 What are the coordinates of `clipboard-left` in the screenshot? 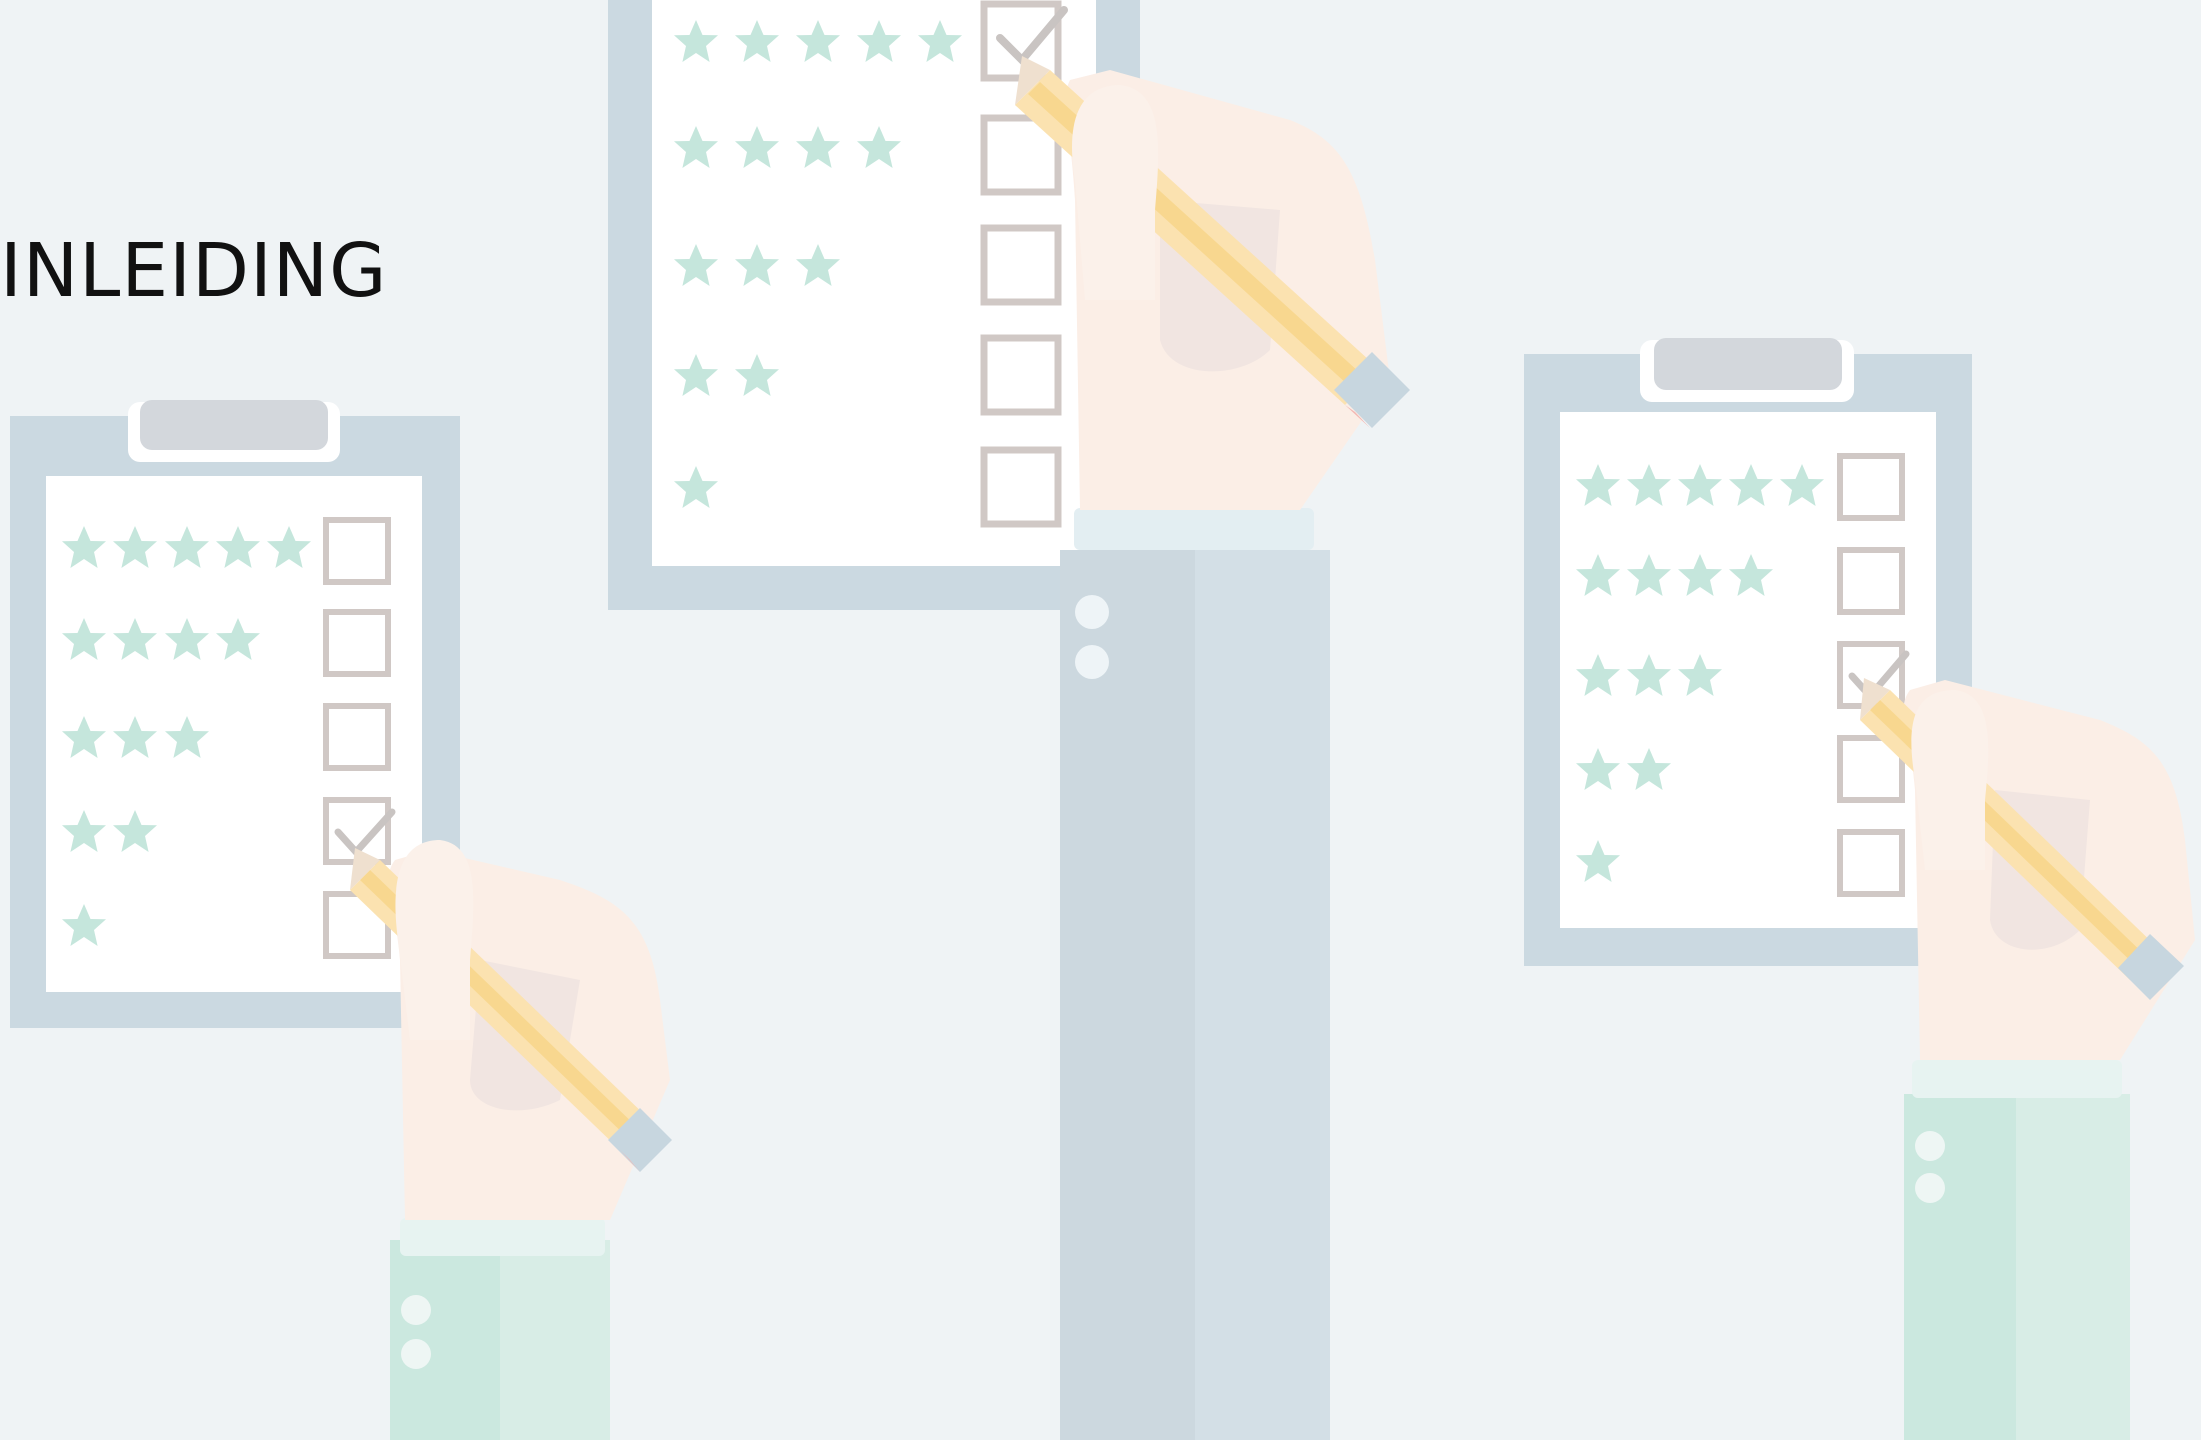 It's located at (235, 714).